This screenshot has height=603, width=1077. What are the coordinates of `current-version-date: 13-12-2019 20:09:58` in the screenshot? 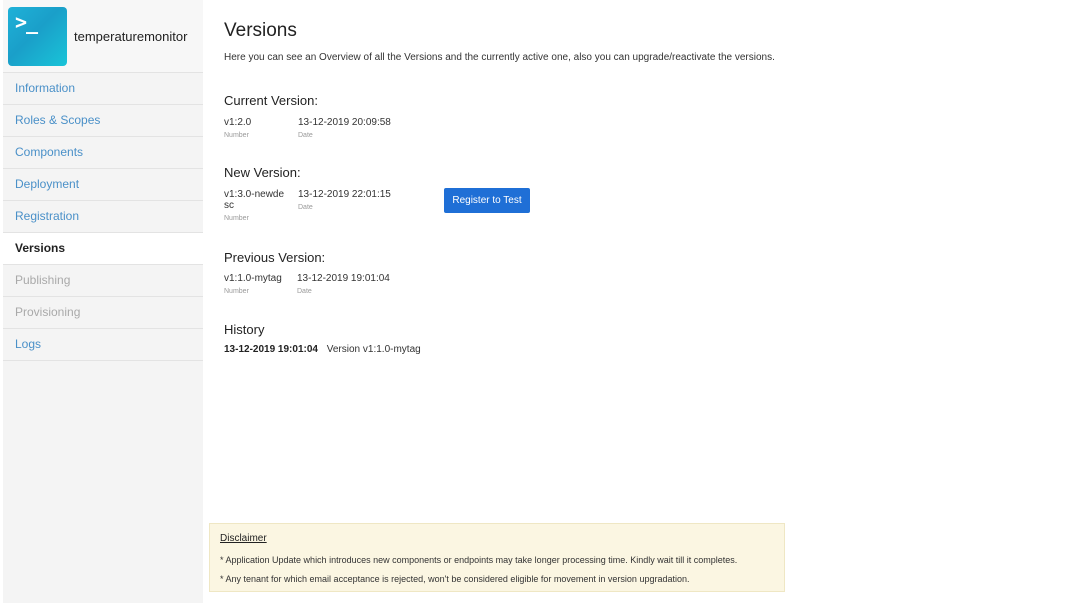 It's located at (344, 122).